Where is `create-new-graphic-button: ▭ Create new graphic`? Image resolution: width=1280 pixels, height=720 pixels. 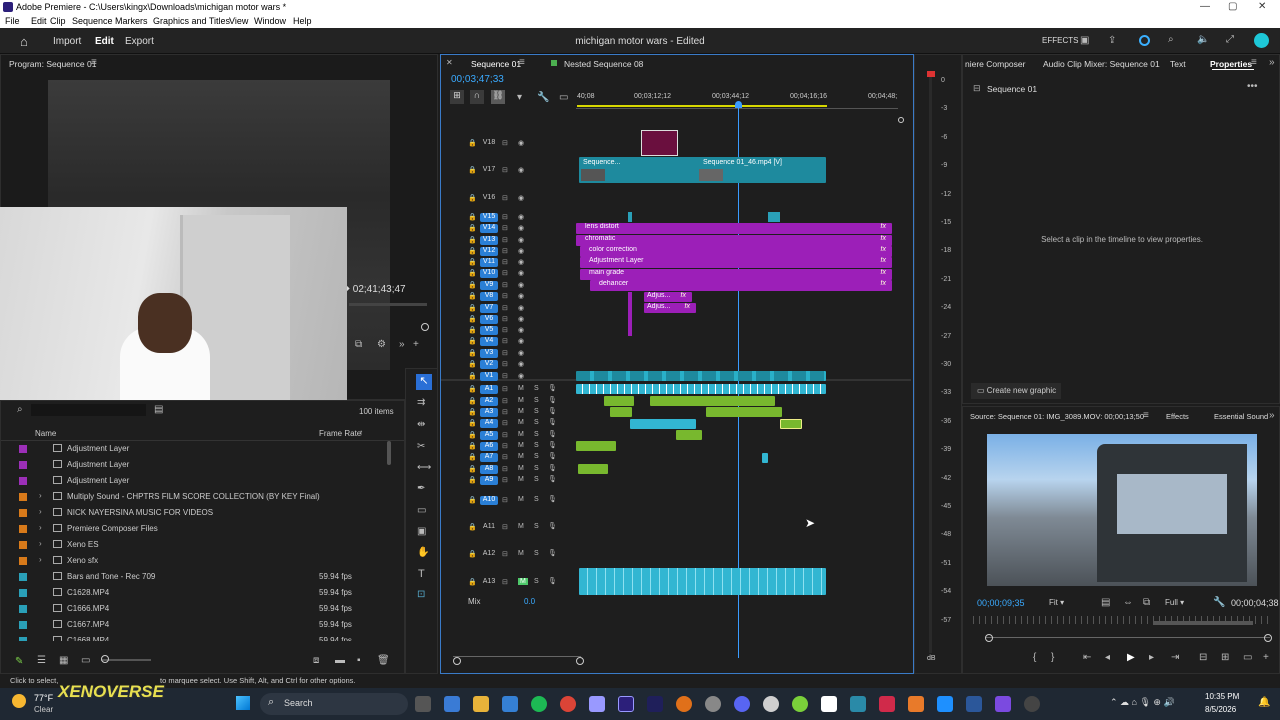
create-new-graphic-button: ▭ Create new graphic is located at coordinates (1016, 391).